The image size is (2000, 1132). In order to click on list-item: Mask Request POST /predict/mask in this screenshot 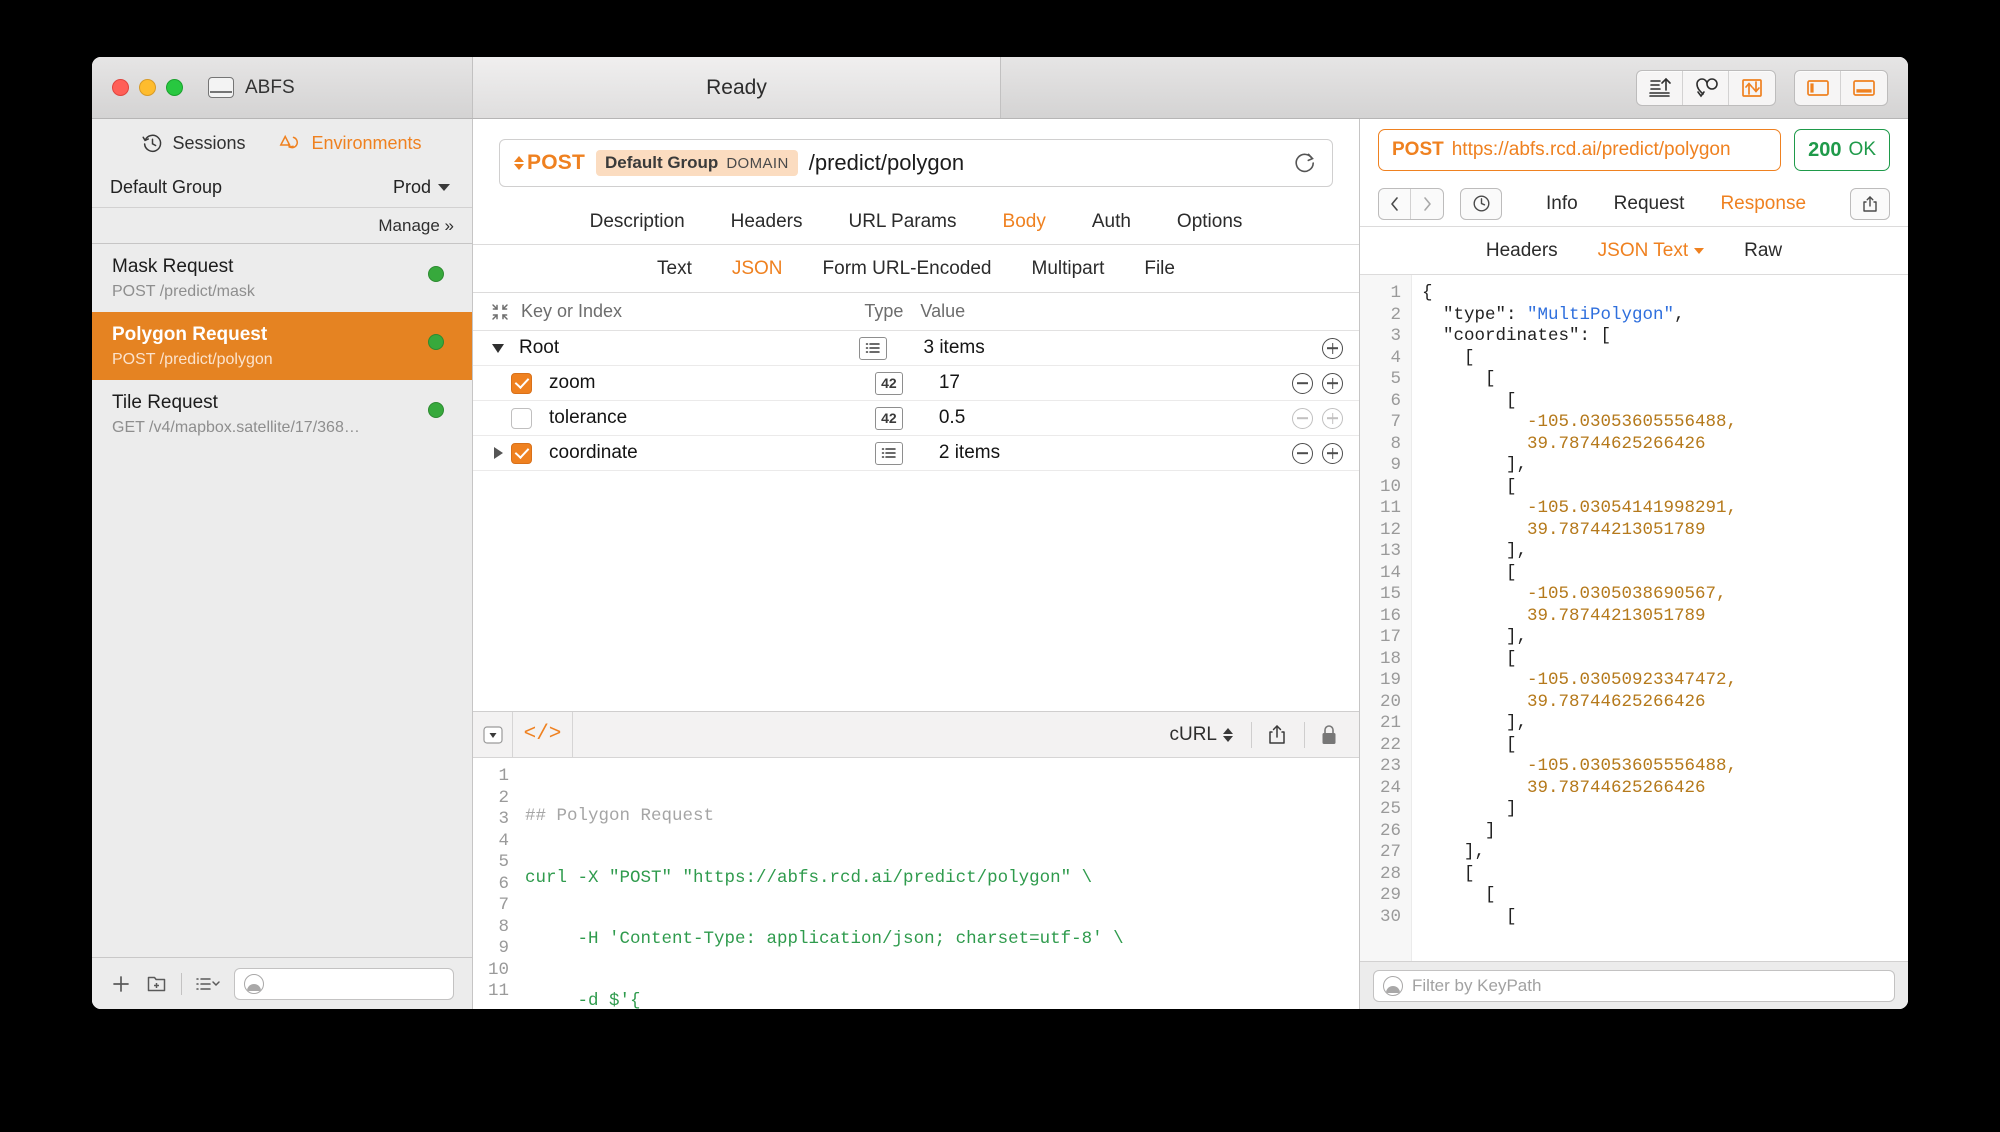, I will do `click(282, 278)`.